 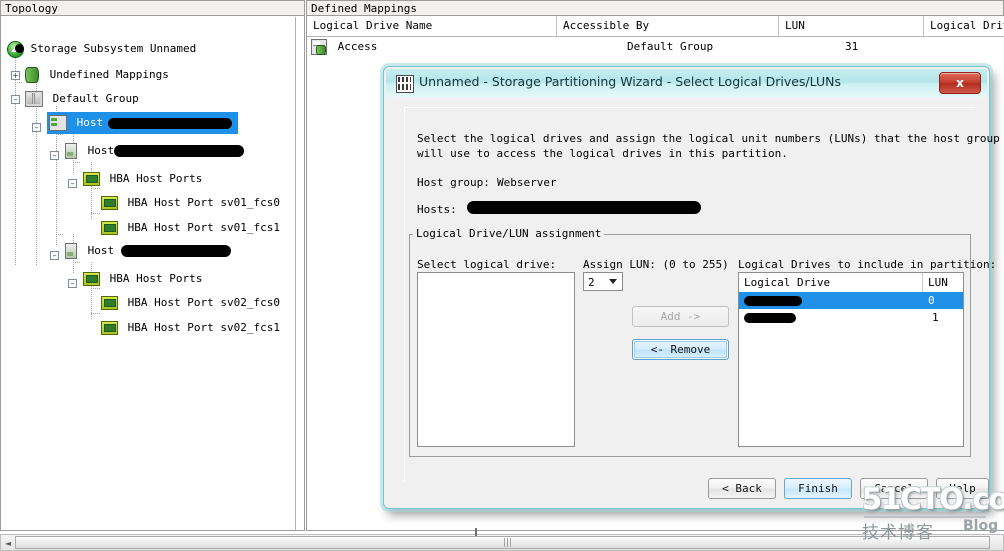 I want to click on horizontal-scrollbar-track: ◄ |||, so click(x=502, y=542).